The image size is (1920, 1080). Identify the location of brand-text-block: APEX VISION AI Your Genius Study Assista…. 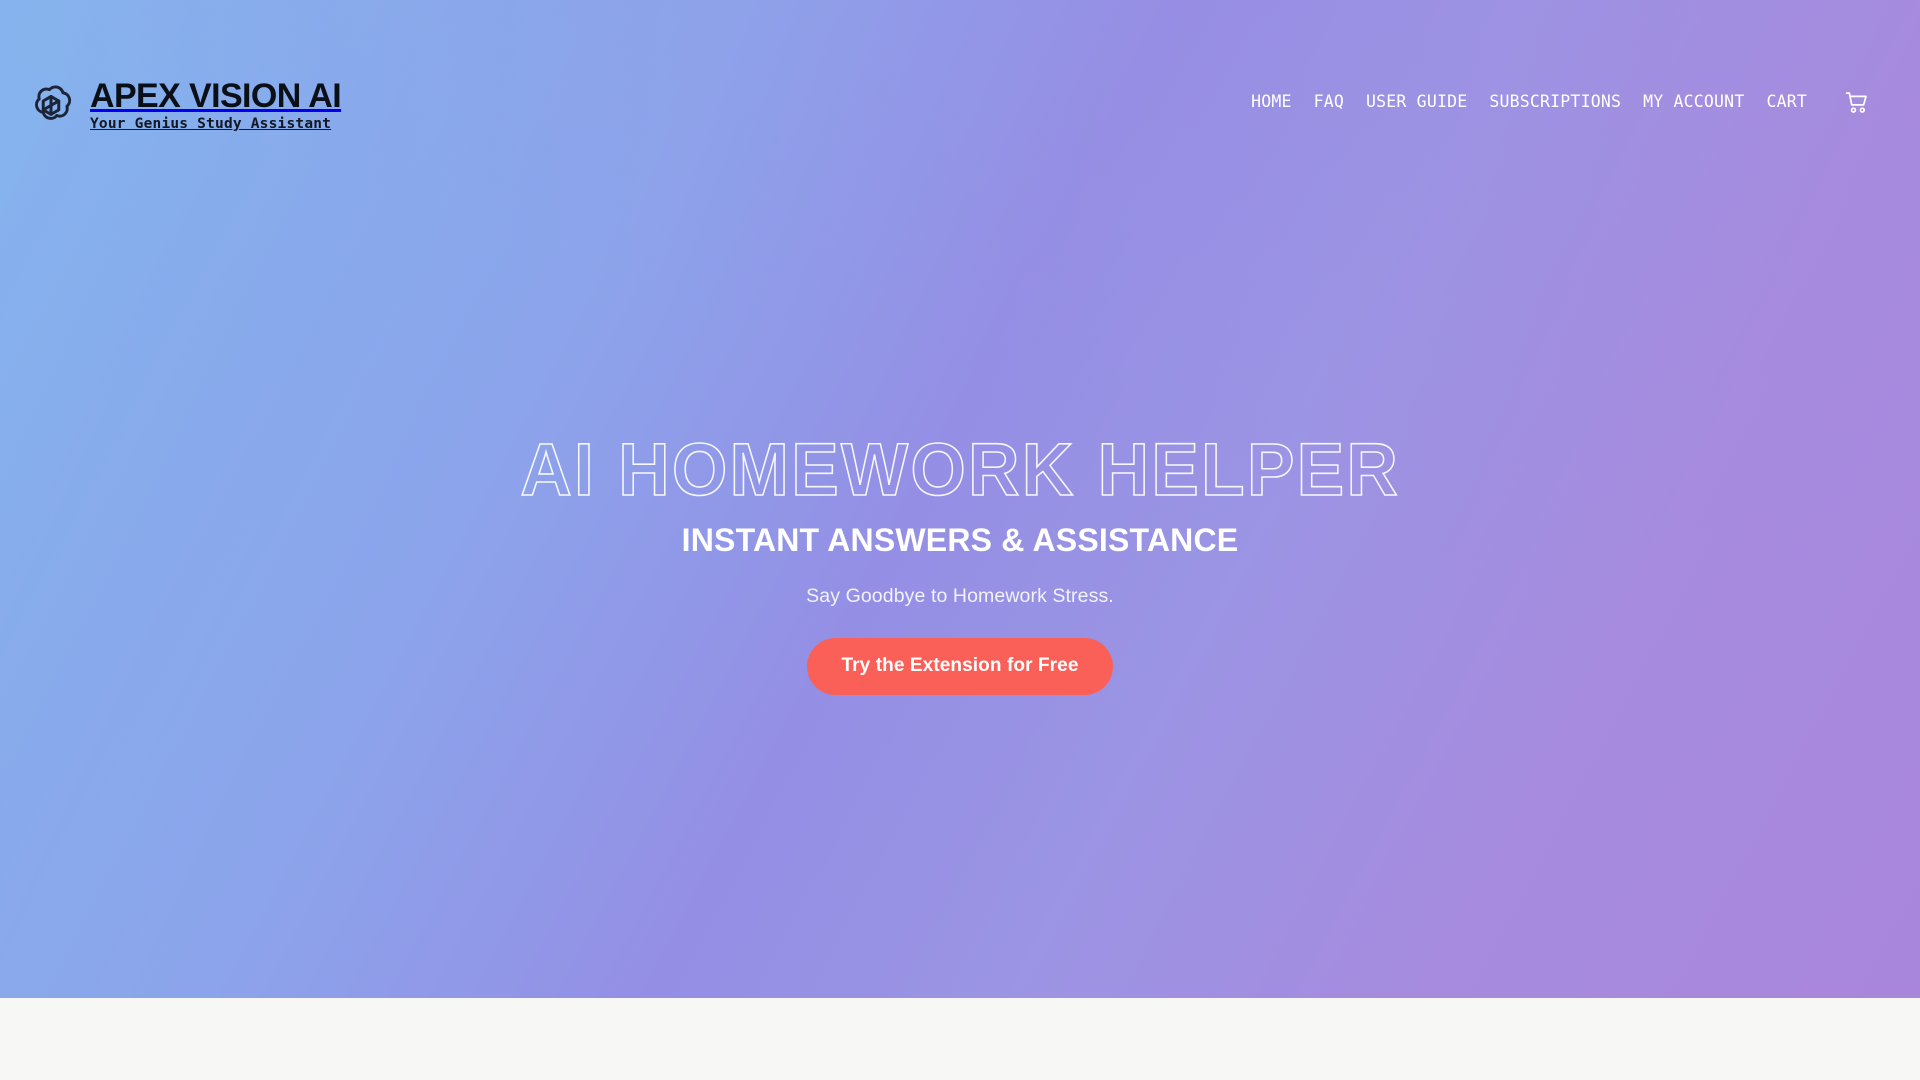
(216, 104).